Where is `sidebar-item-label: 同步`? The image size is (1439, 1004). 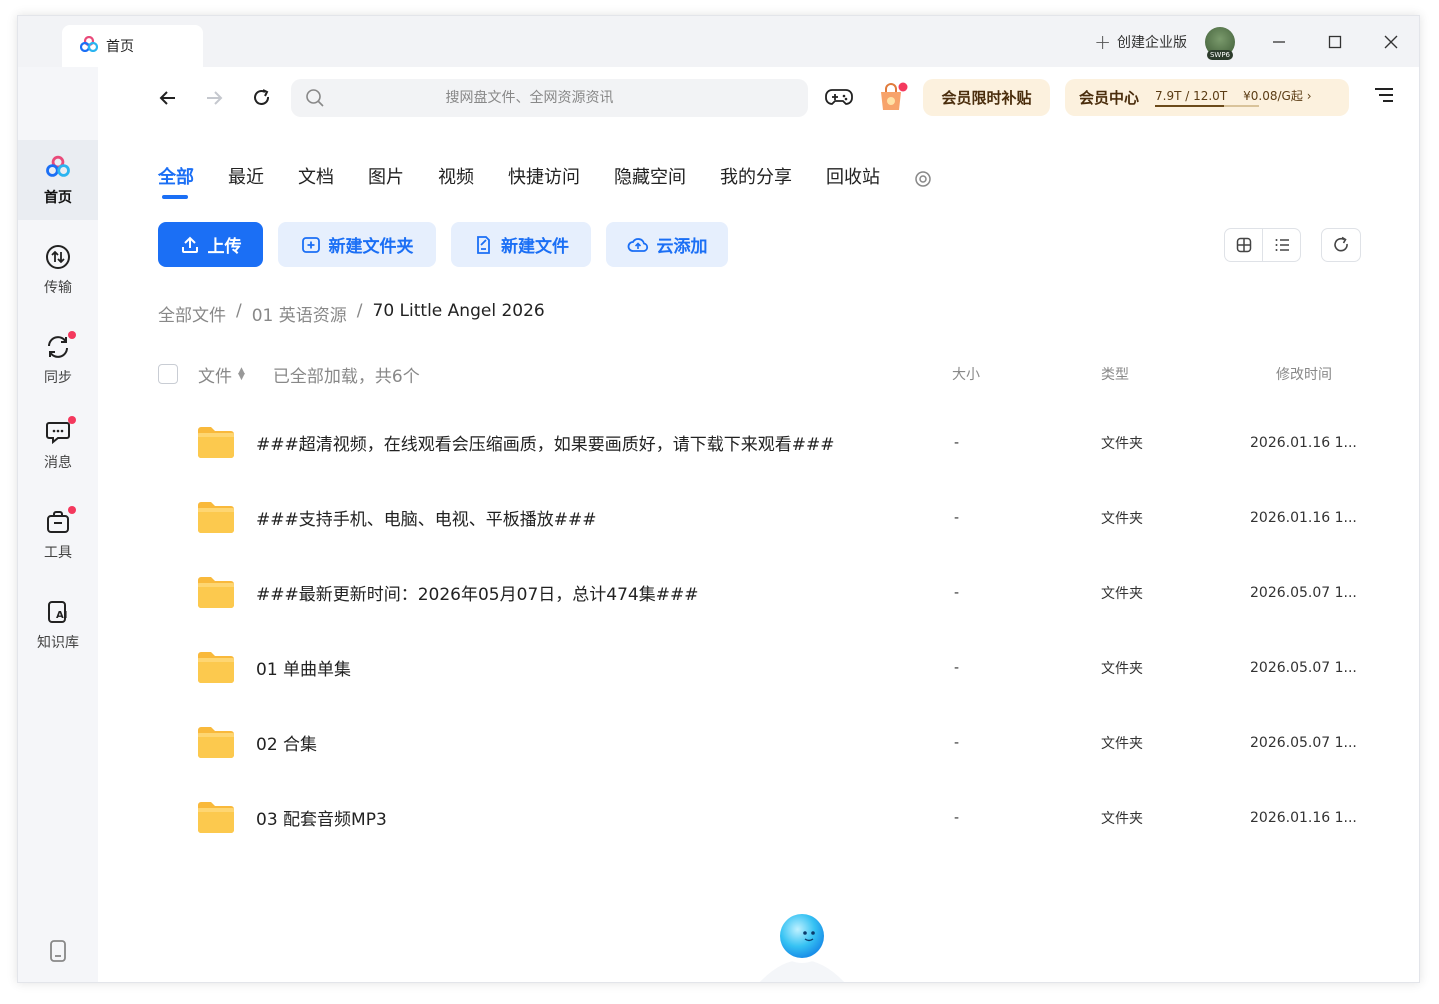 sidebar-item-label: 同步 is located at coordinates (58, 378).